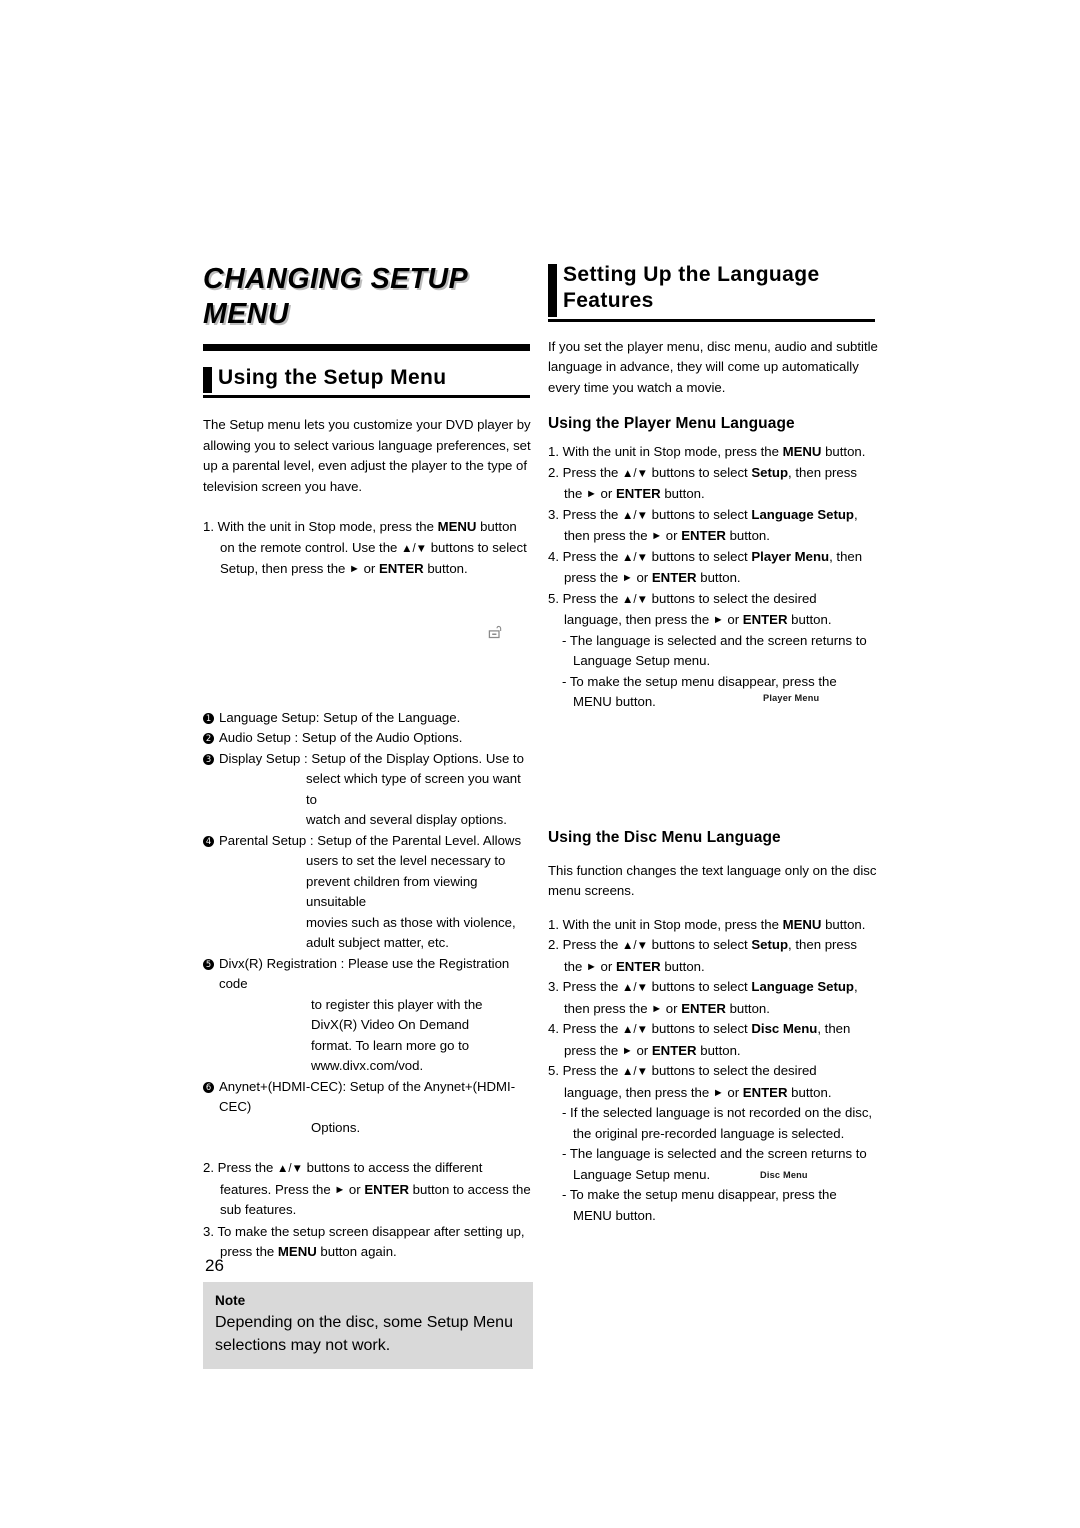 This screenshot has width=1080, height=1528. What do you see at coordinates (332, 377) in the screenshot?
I see `section-heading-text: Using the Setup Menu` at bounding box center [332, 377].